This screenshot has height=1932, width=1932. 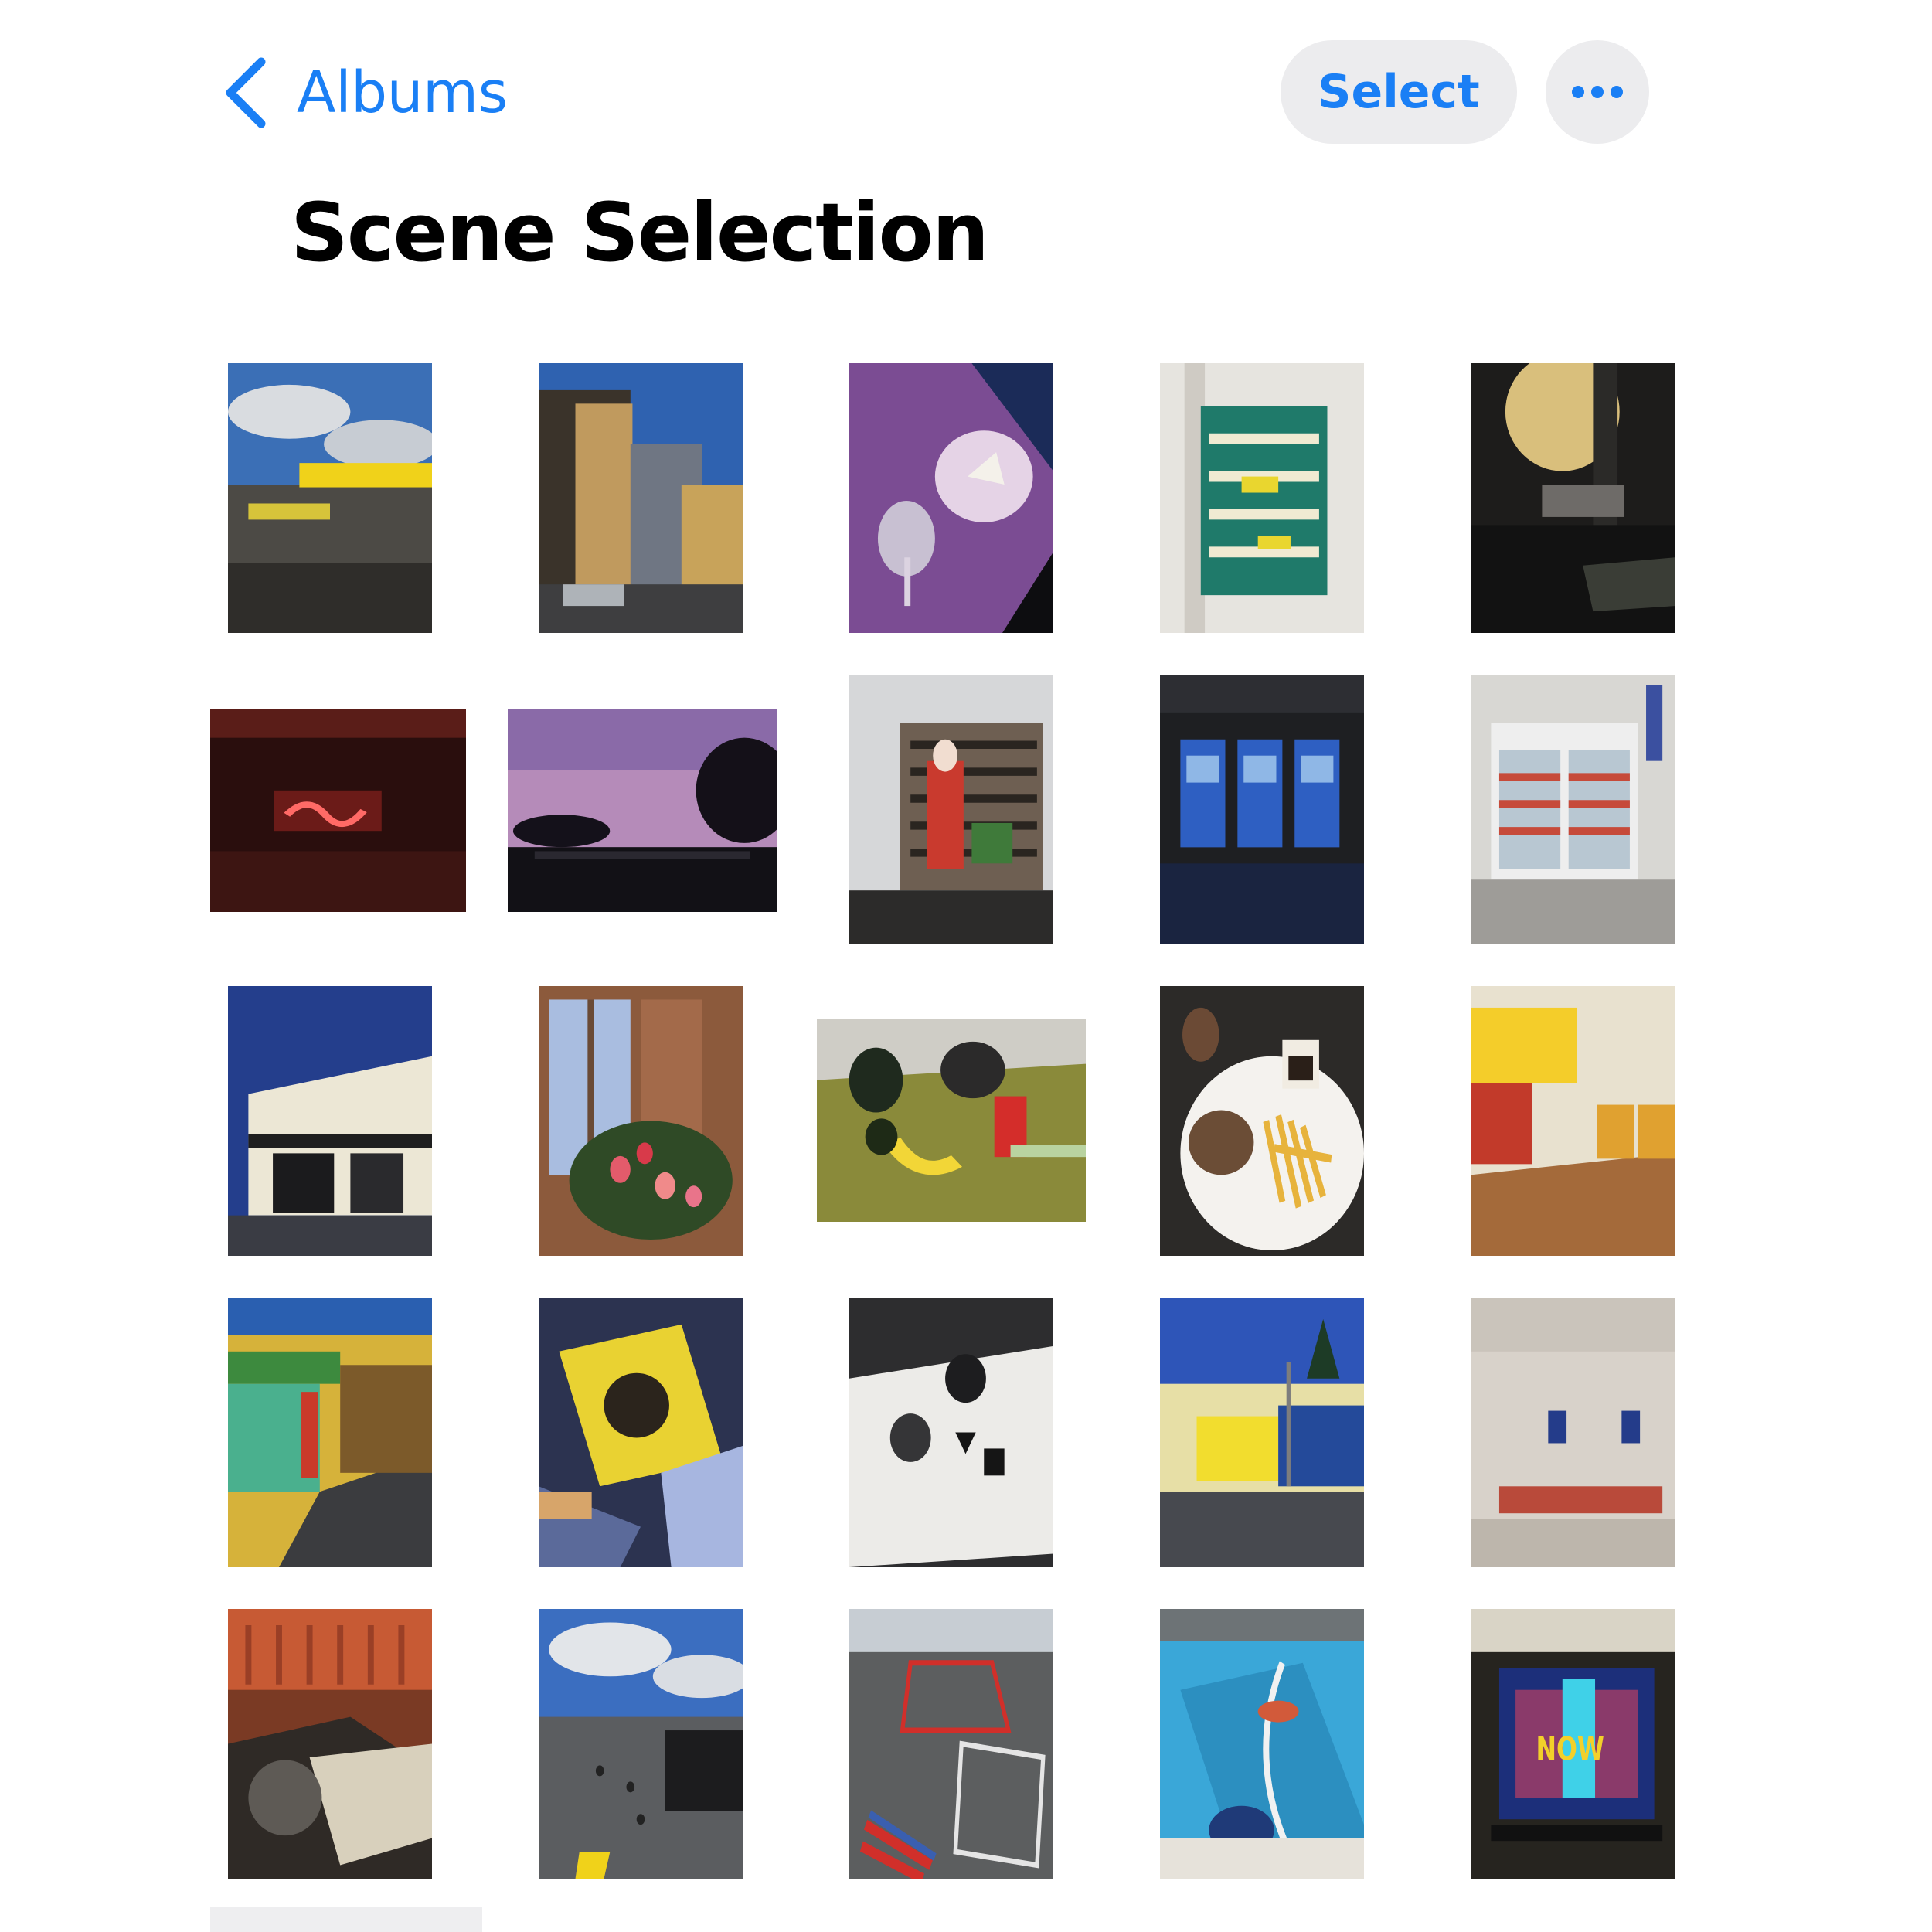 I want to click on back-button: Albums, so click(x=366, y=93).